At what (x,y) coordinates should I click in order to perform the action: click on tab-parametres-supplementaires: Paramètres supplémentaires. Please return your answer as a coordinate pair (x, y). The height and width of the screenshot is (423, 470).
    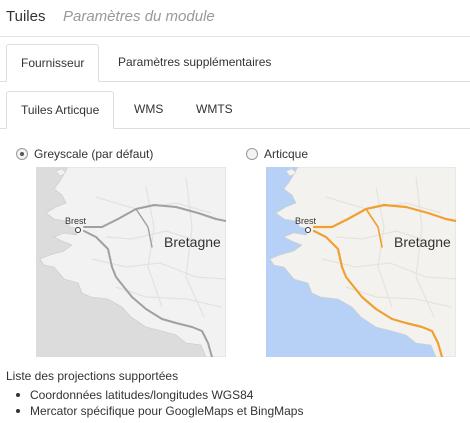
    Looking at the image, I should click on (194, 62).